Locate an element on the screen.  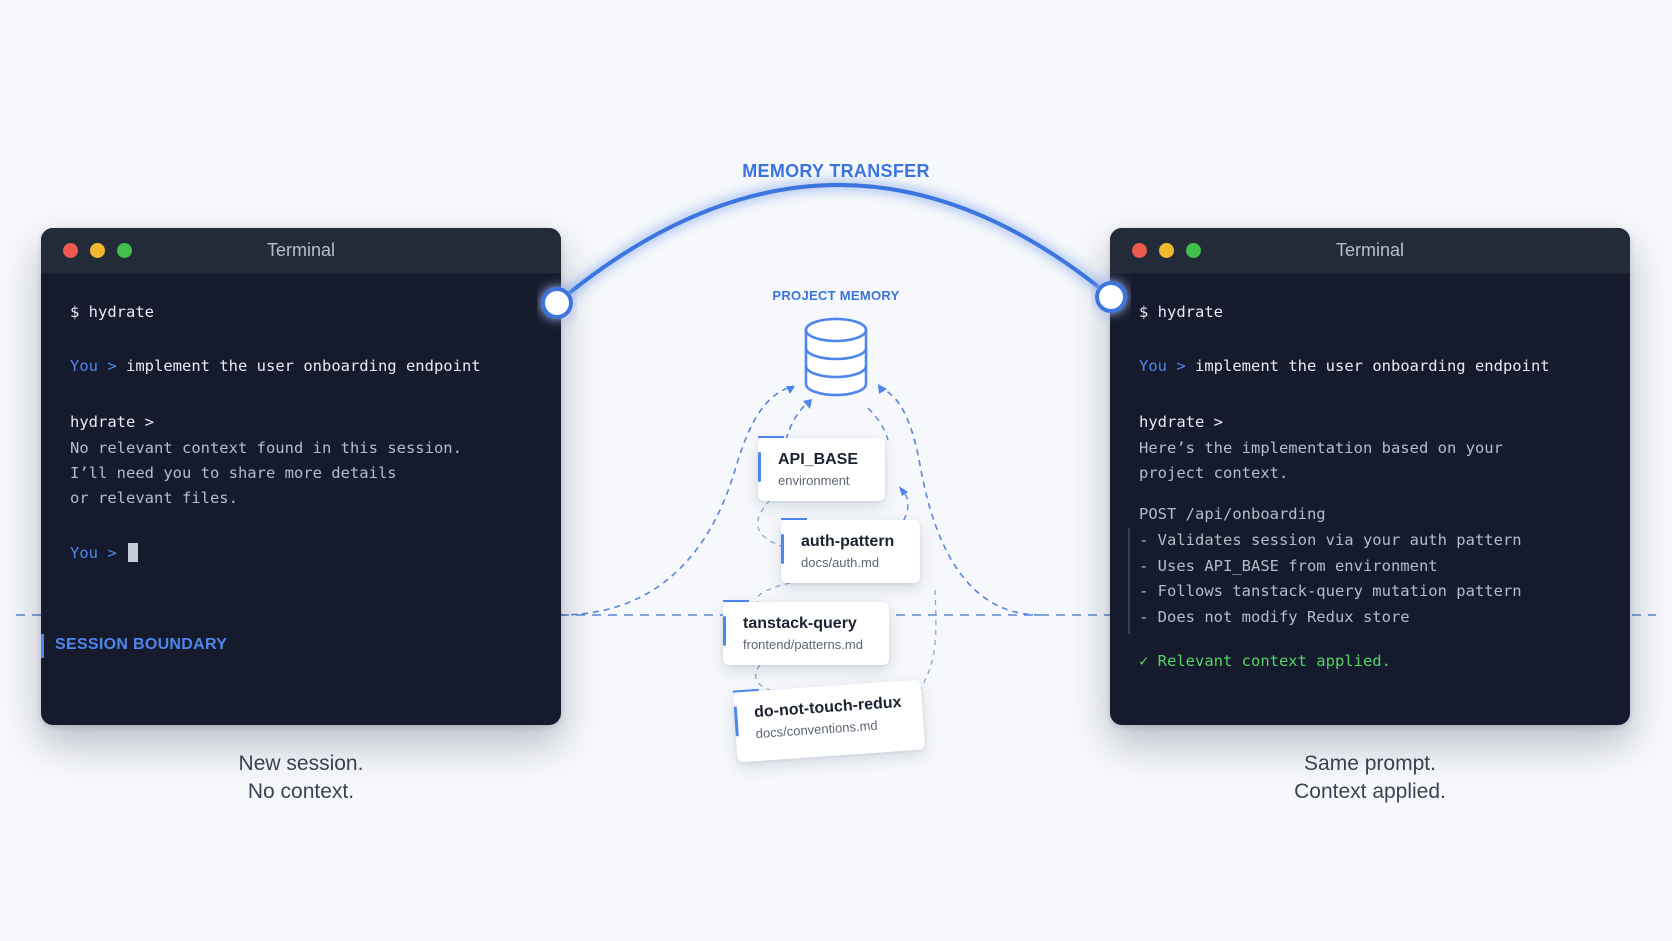
bullet-line: - Does not modify Redux store is located at coordinates (1274, 617).